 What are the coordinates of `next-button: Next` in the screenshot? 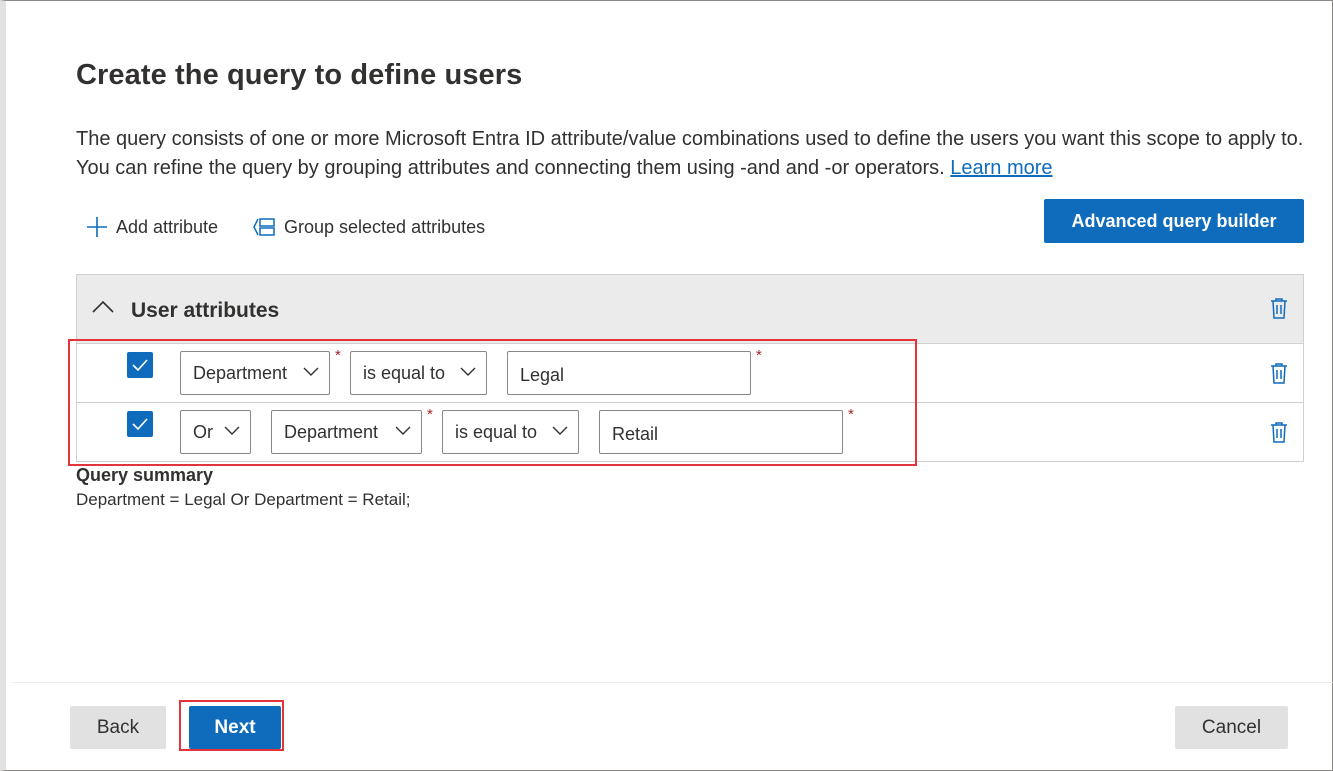 It's located at (235, 727).